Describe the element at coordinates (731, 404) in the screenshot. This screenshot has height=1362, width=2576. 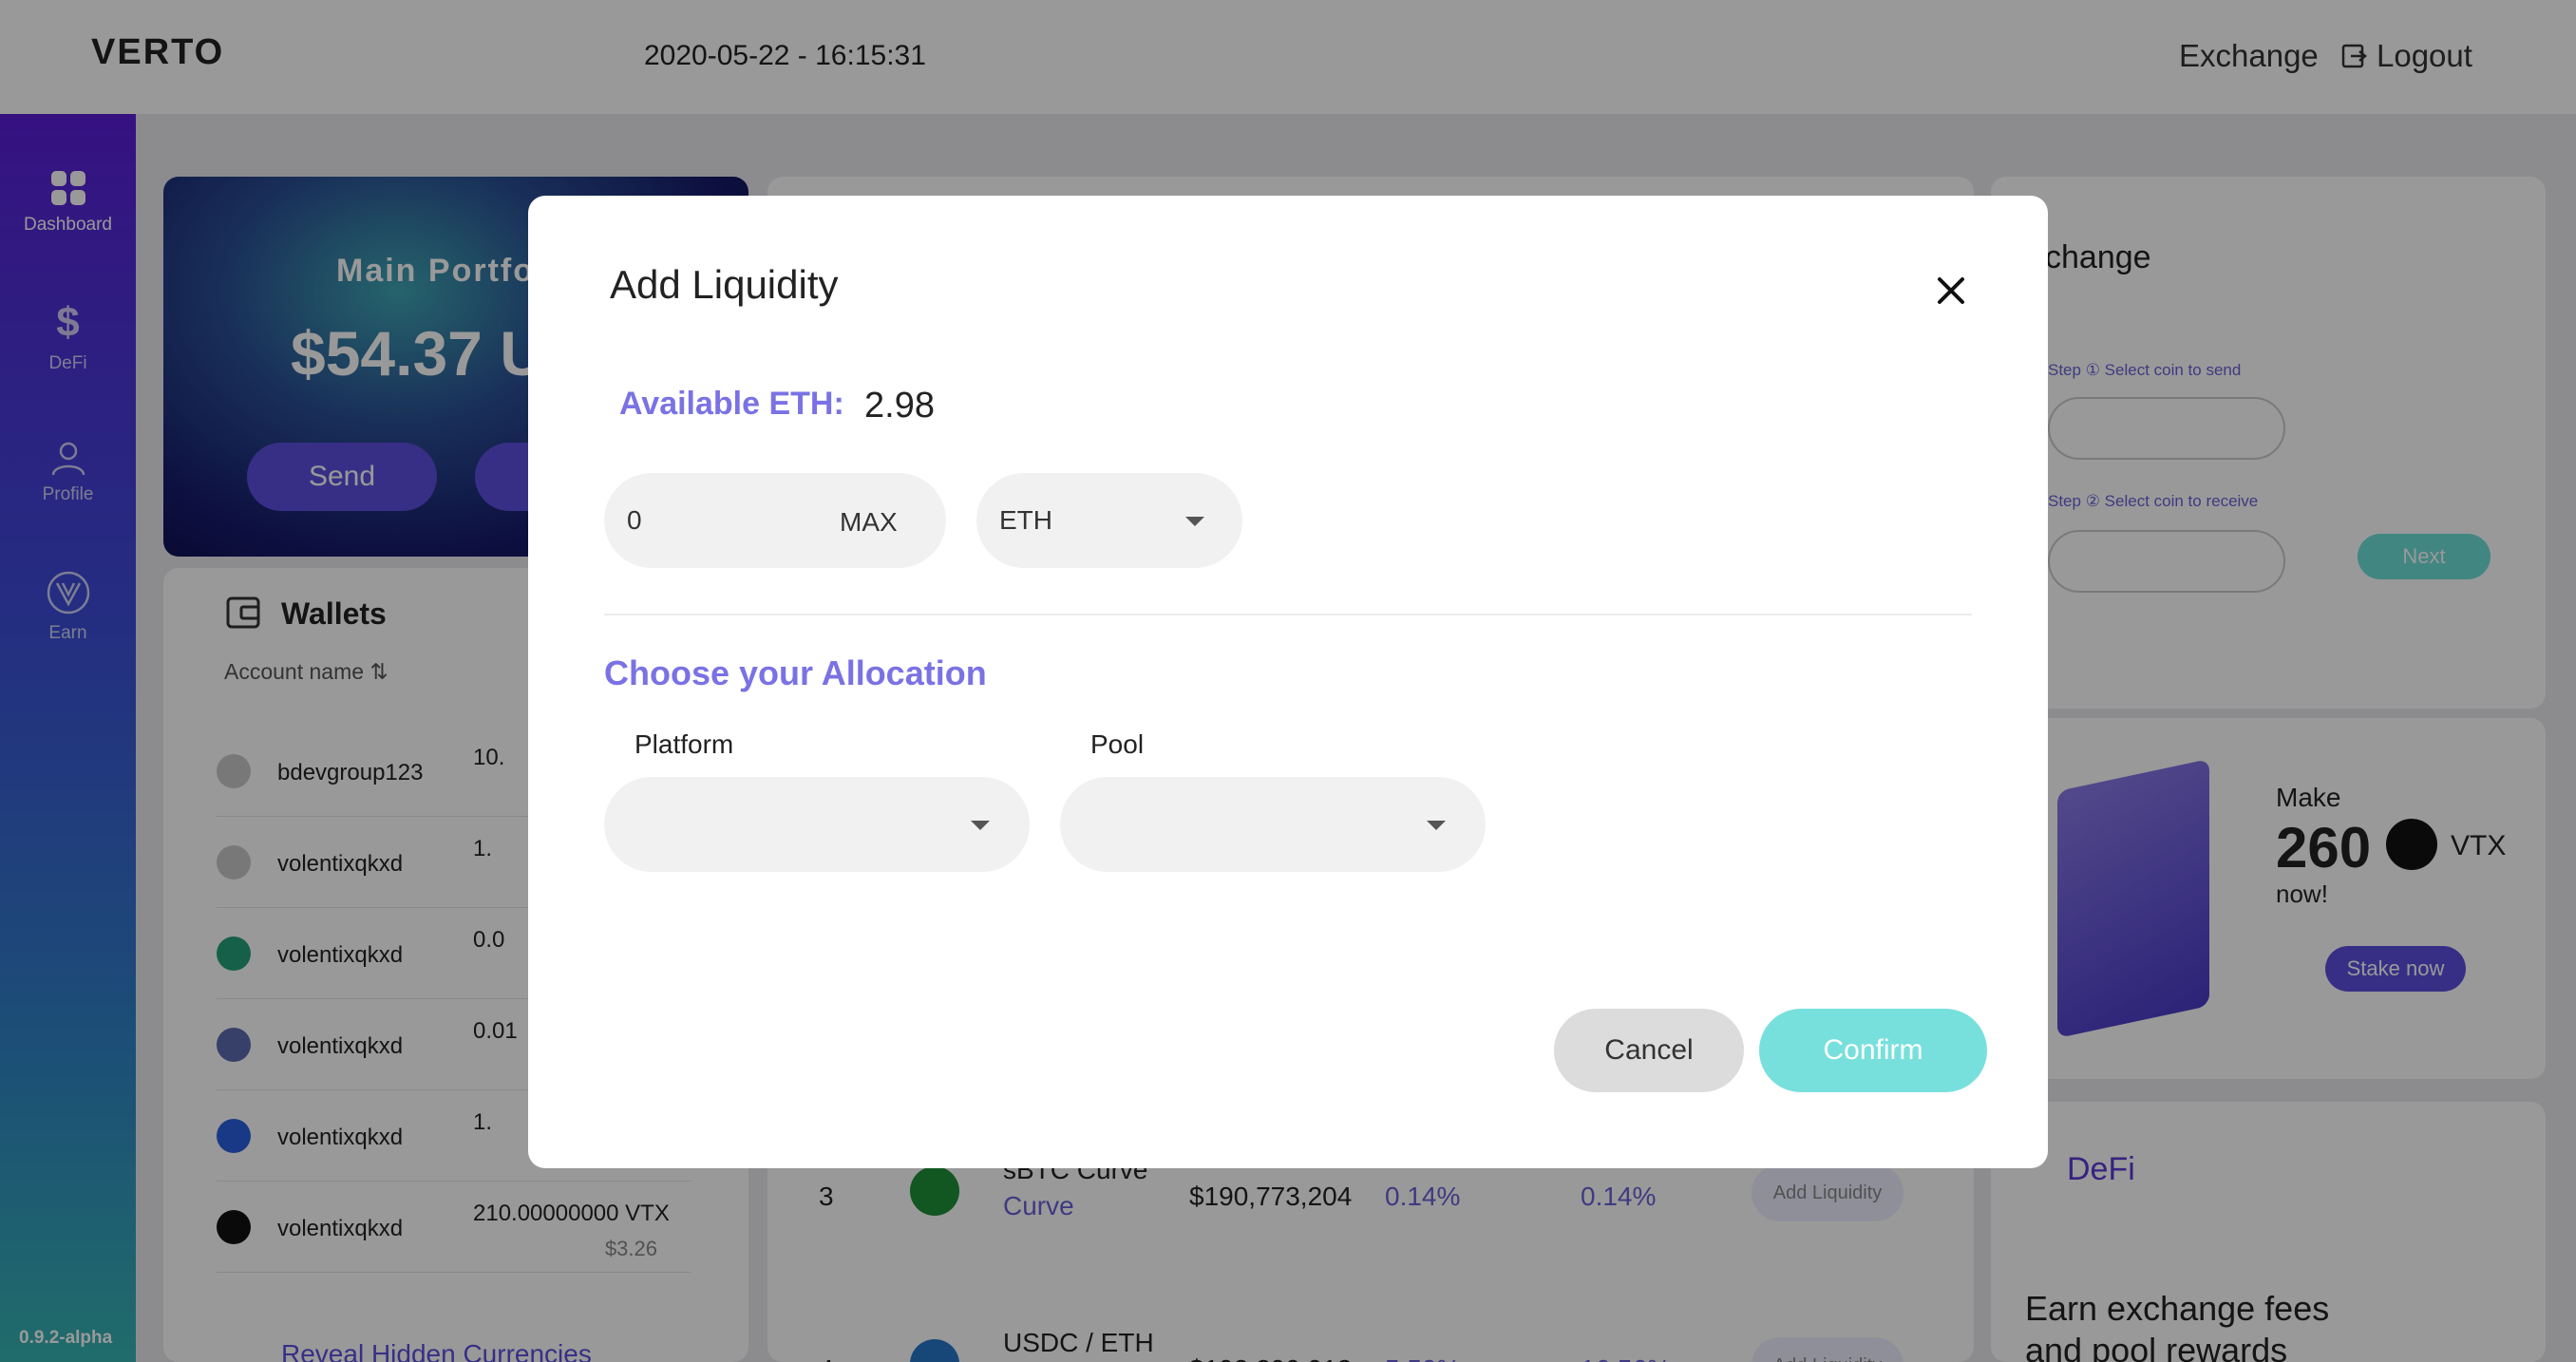
I see `available-eth-label: Available ETH:` at that location.